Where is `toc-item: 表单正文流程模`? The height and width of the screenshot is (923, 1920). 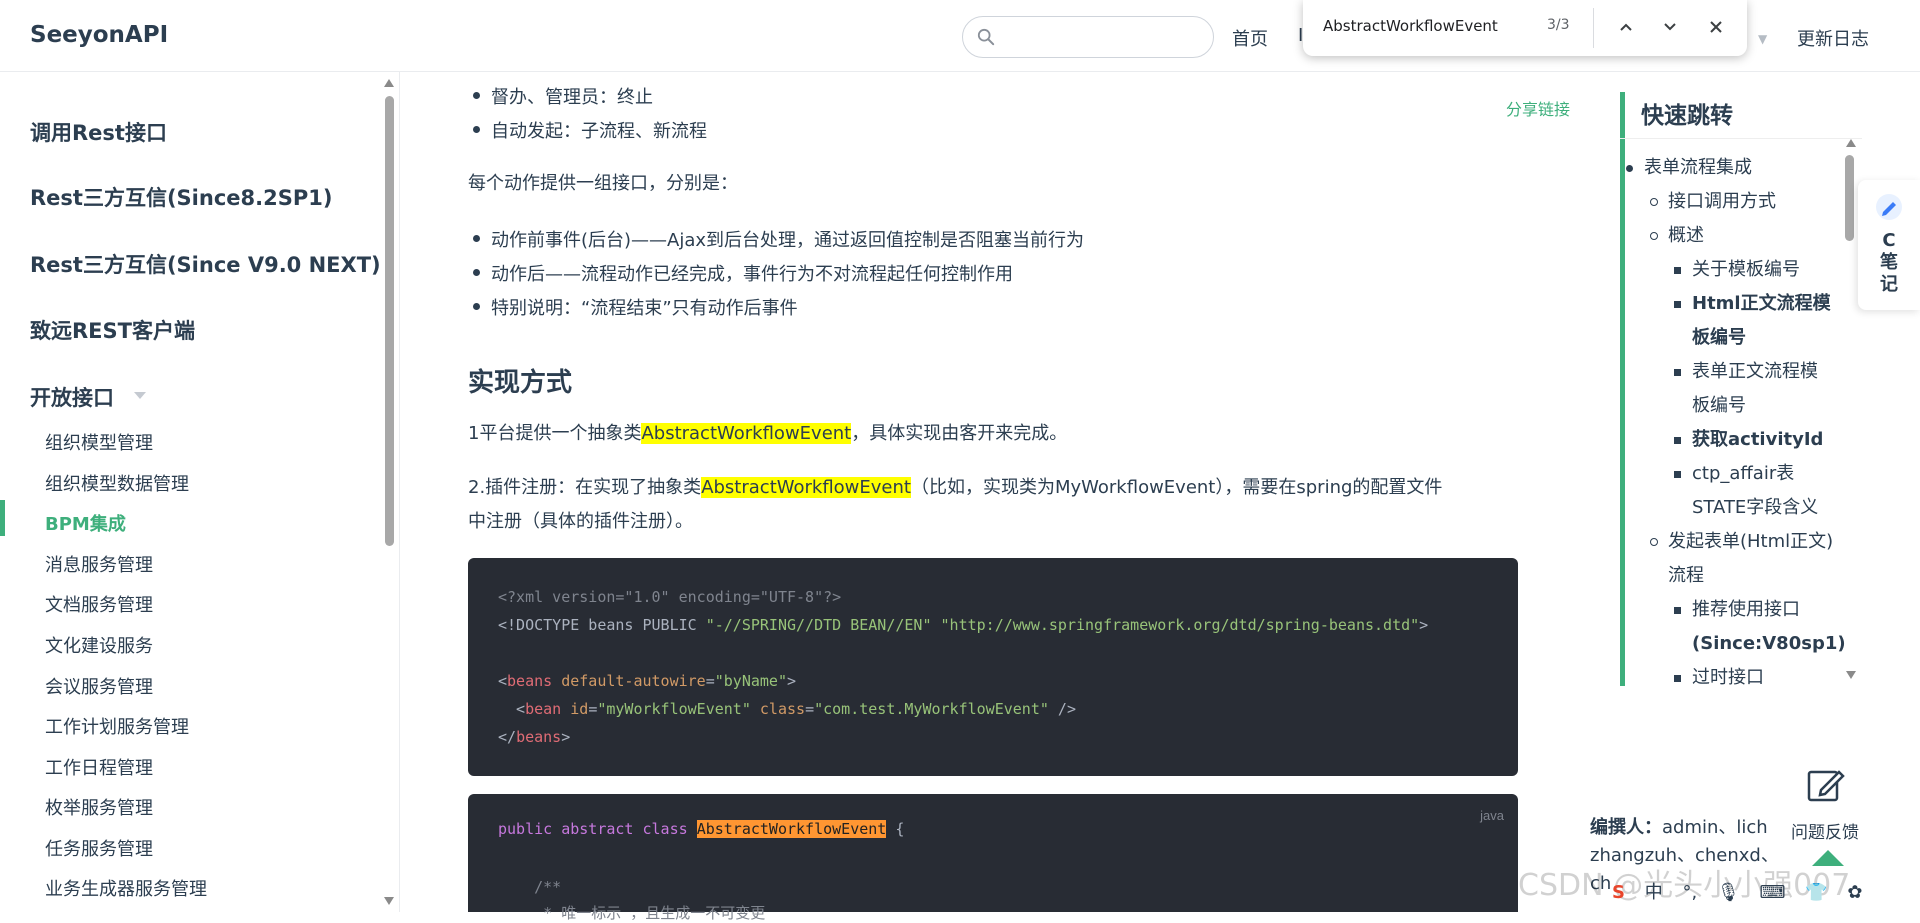
toc-item: 表单正文流程模 is located at coordinates (1746, 372).